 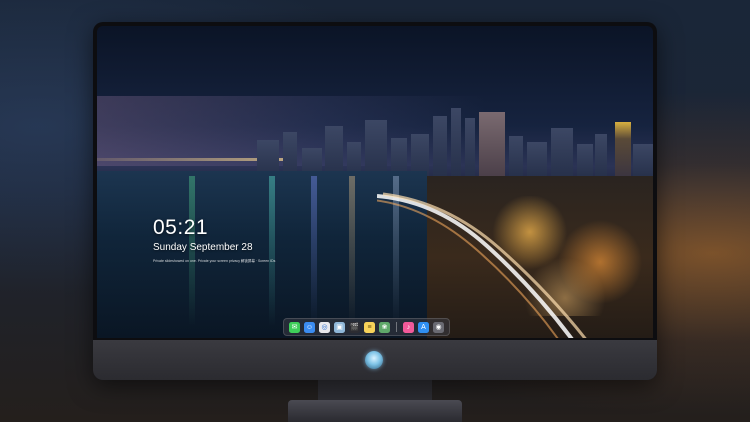 I want to click on finder-icon: ☺, so click(x=309, y=327).